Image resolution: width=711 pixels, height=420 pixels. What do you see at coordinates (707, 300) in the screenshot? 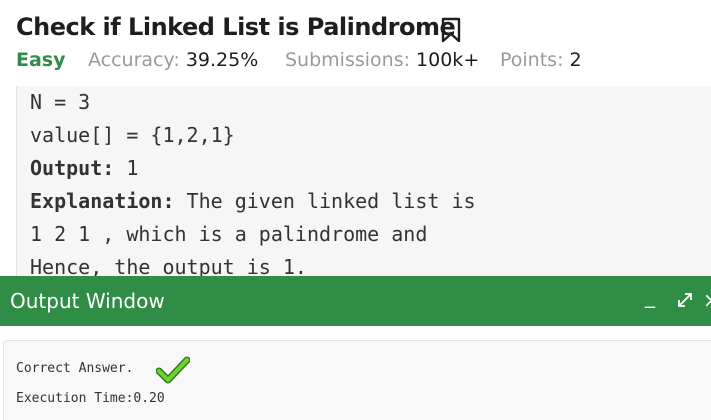
I see `close-button: ×` at bounding box center [707, 300].